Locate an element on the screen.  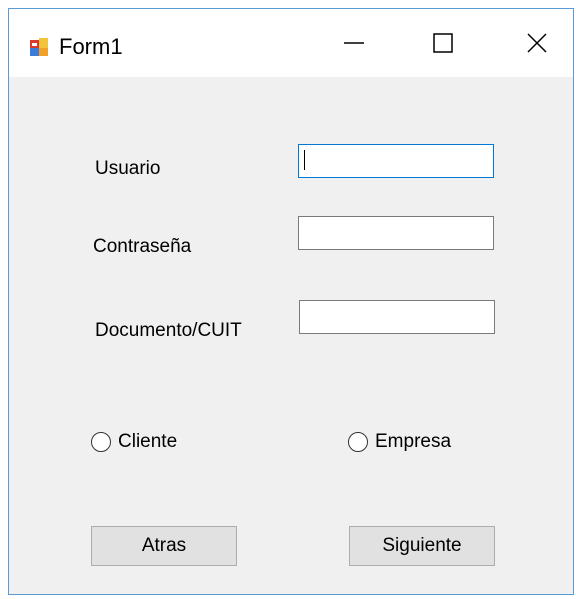
title-bar: Form1 is located at coordinates (291, 43).